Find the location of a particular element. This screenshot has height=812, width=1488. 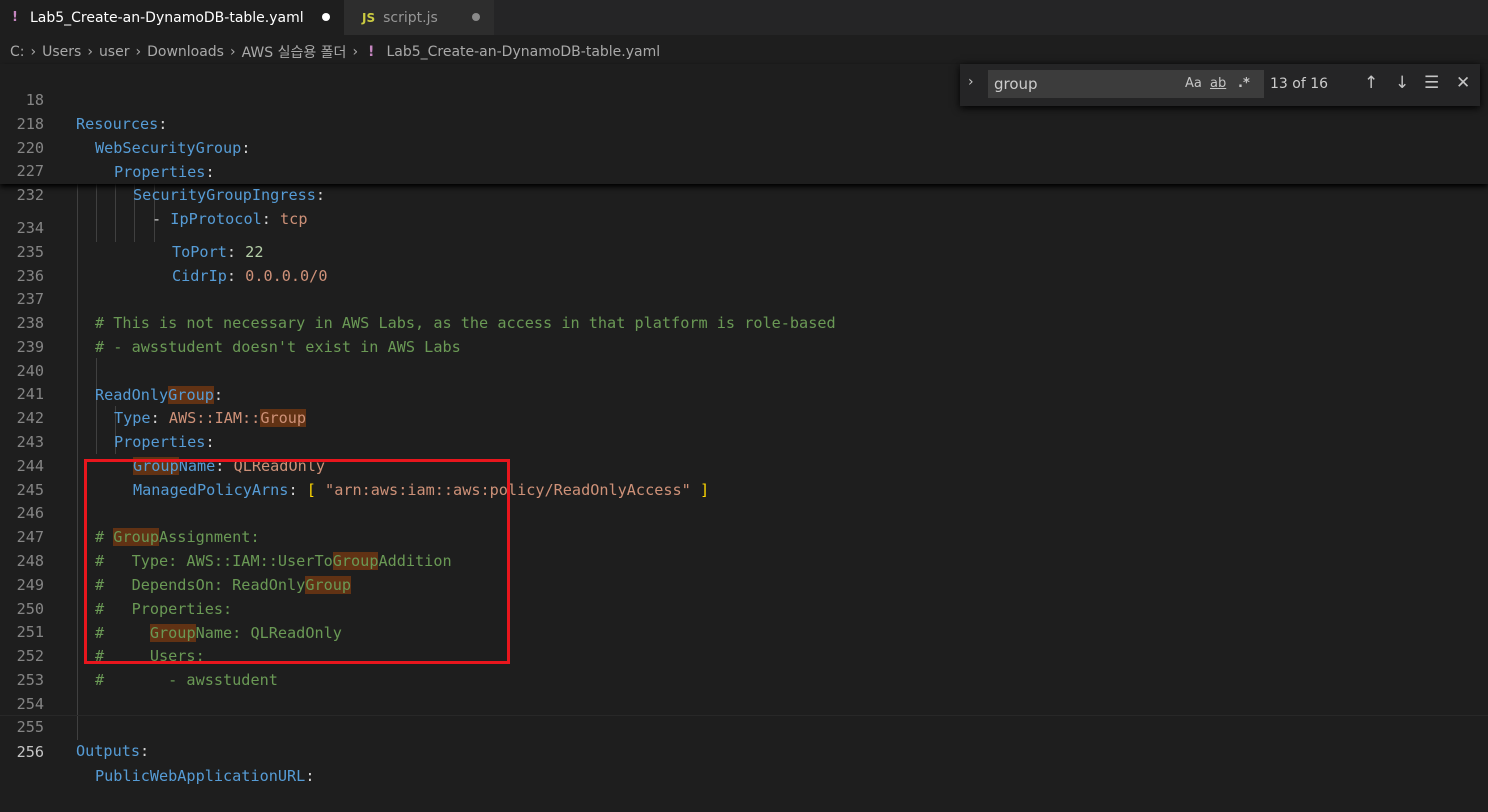

yaml-key: Outputs is located at coordinates (108, 751).